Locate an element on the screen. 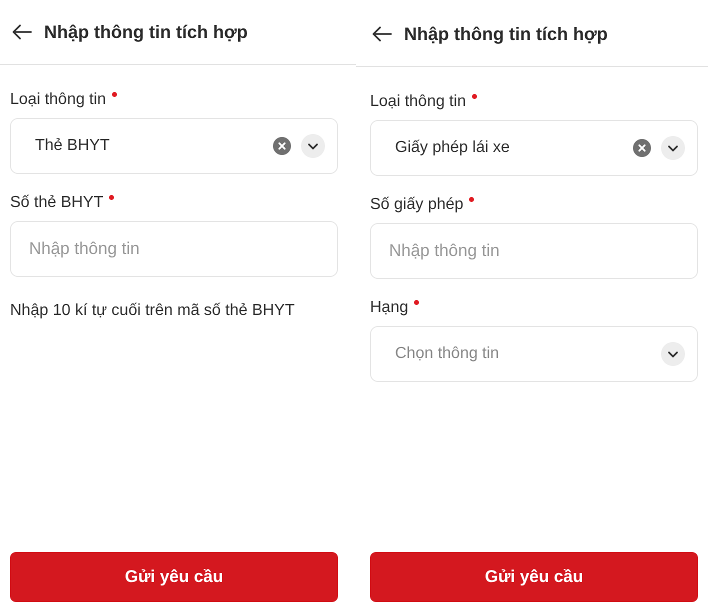 This screenshot has width=708, height=606. field-label: Số thẻ BHYT is located at coordinates (57, 203).